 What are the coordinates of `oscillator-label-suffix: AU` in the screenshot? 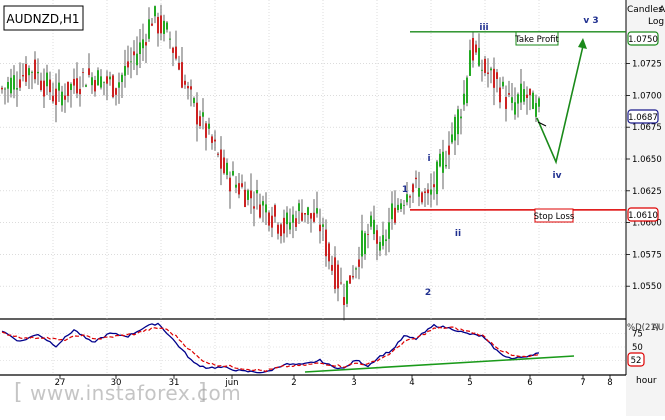 It's located at (658, 328).